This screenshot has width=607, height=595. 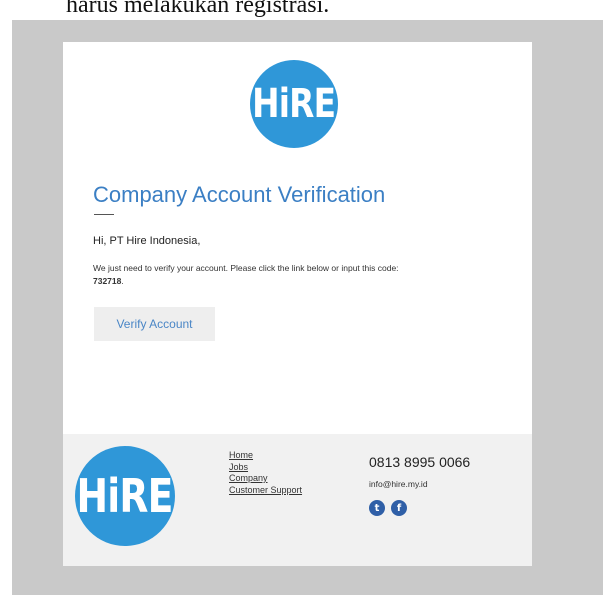 I want to click on footer-phone: 0813 8995 0066, so click(x=420, y=462).